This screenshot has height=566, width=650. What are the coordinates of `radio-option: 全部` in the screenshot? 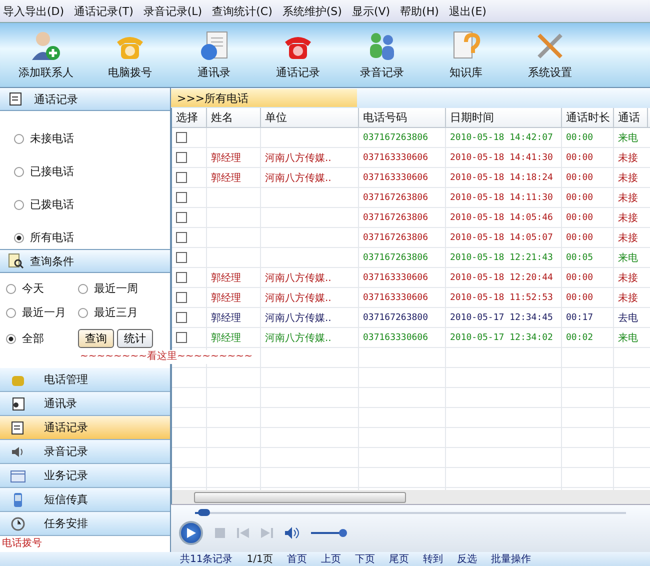 It's located at (42, 338).